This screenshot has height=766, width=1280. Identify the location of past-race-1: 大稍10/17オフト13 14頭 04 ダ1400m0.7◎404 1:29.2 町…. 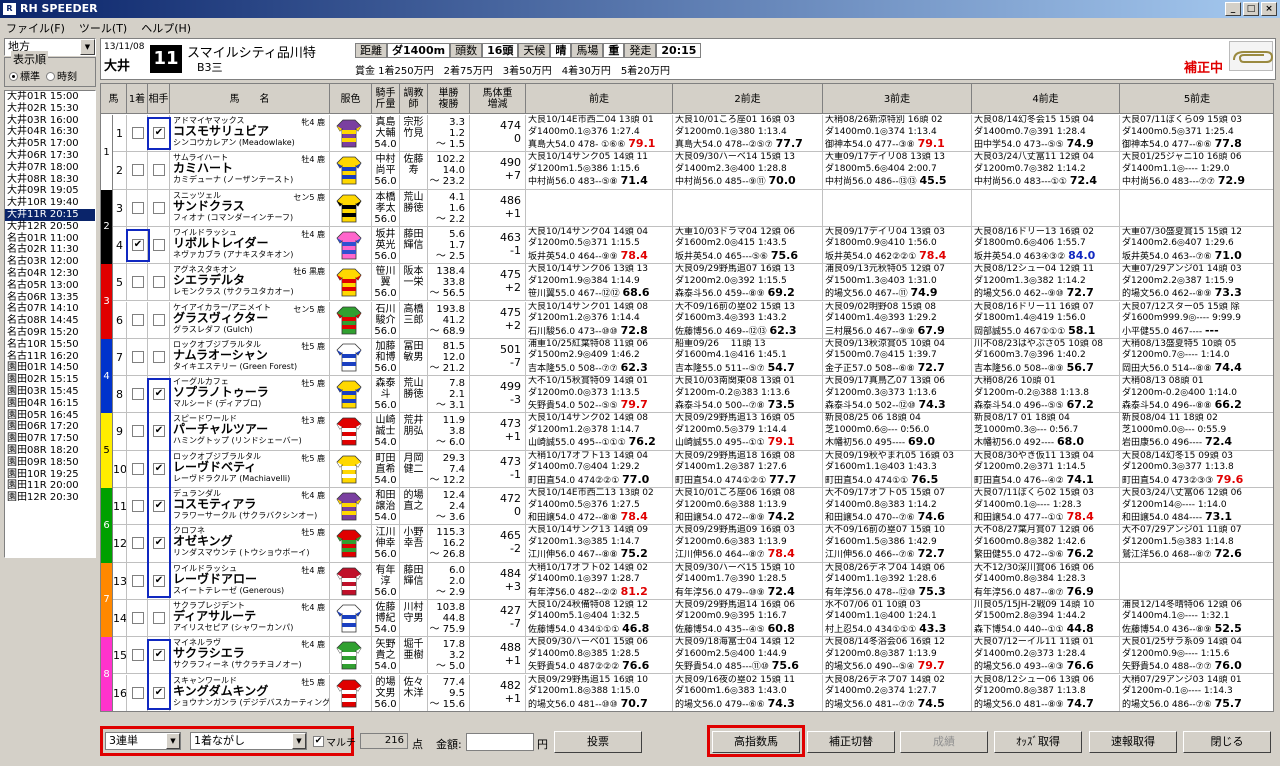
(599, 468).